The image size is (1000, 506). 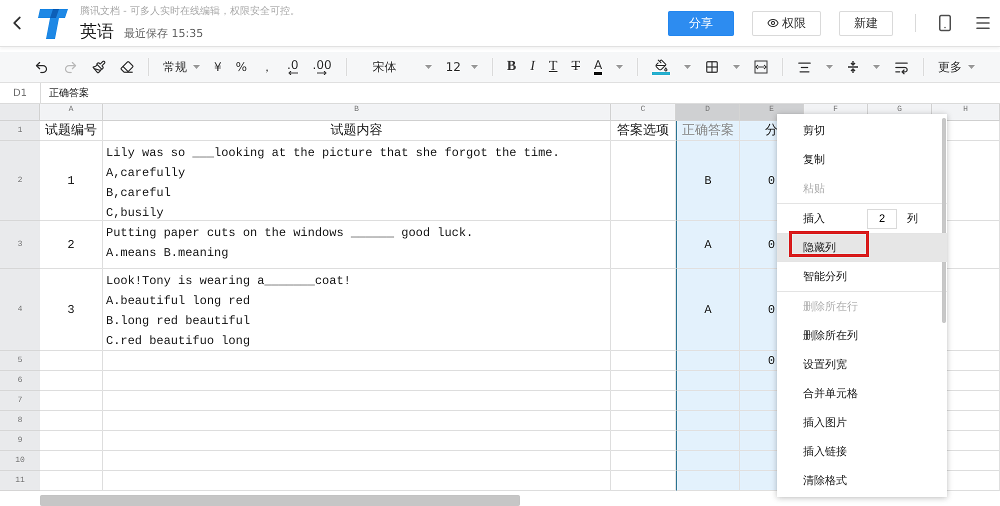 I want to click on menu-item: 插入图片, so click(x=862, y=422).